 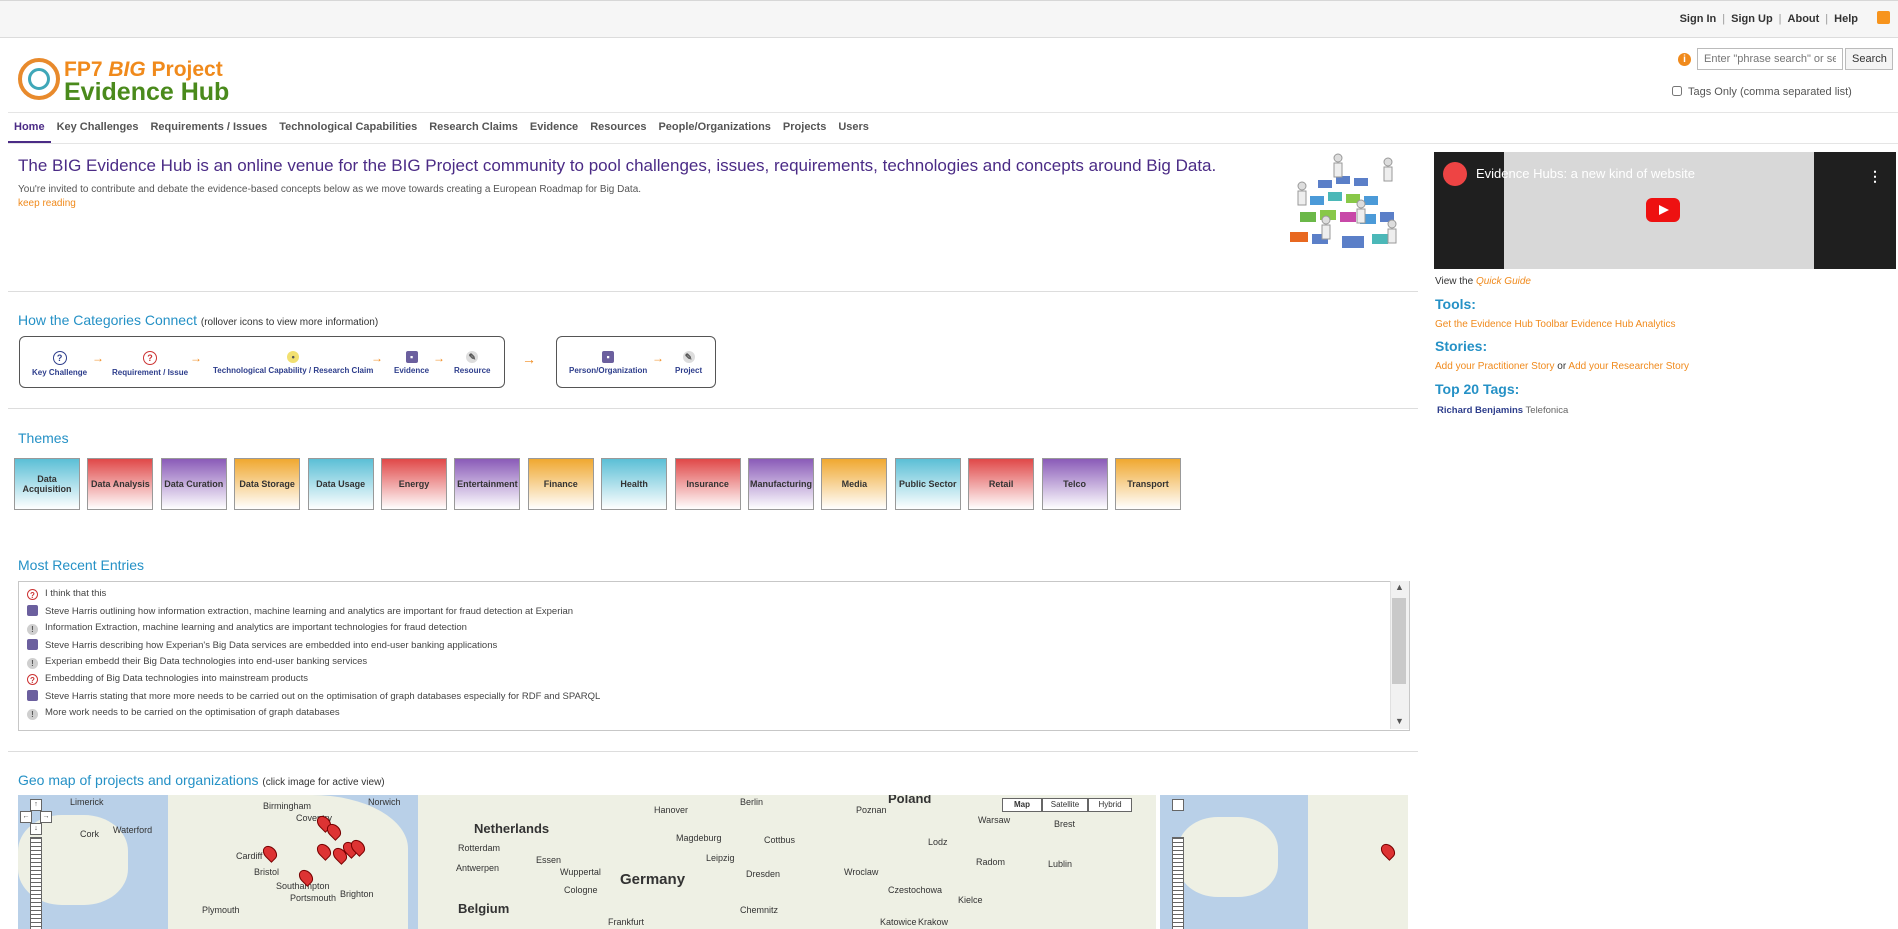 I want to click on tools-heading: Tools:, so click(x=1455, y=304).